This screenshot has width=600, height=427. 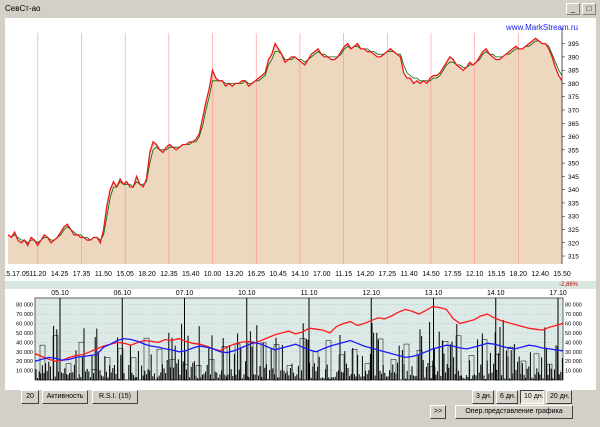 I want to click on volume-y-tick-right: 80 000, so click(x=573, y=306).